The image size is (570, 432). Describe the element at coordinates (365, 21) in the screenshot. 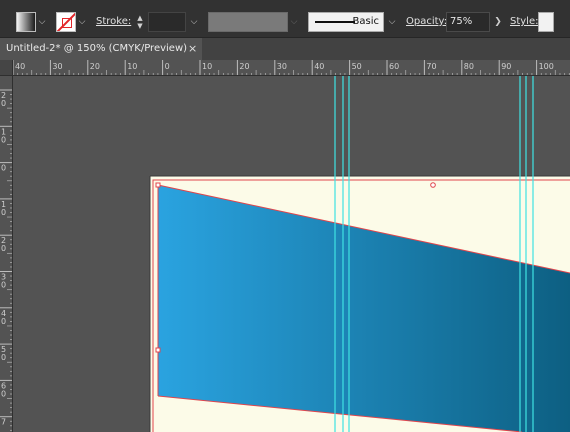

I see `brush-definition-label: Basic` at that location.